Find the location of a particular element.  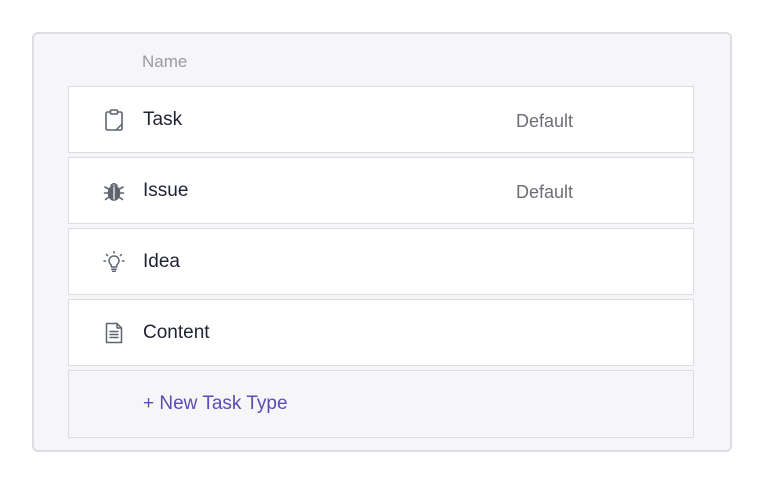

name-column-header: Name is located at coordinates (165, 61).